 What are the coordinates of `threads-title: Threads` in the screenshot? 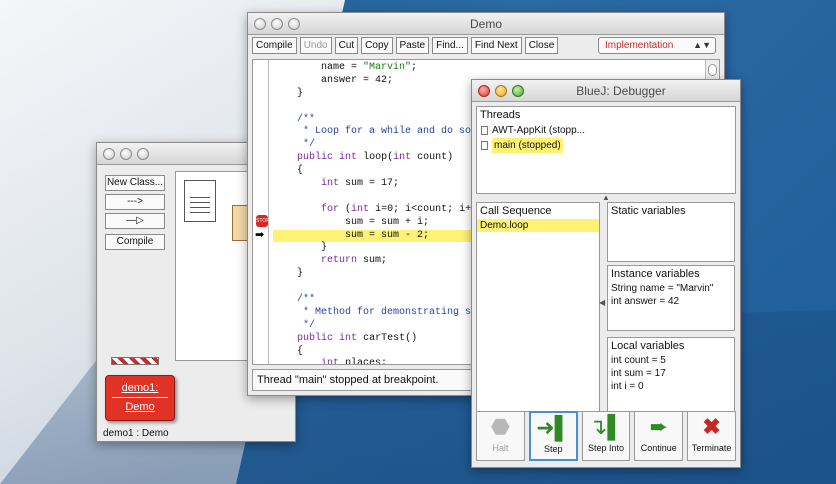 It's located at (500, 115).